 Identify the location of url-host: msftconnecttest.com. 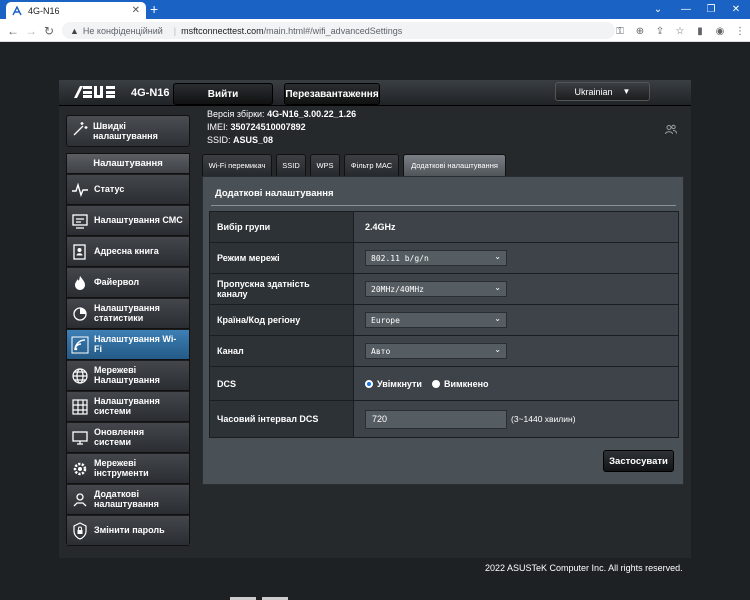
(222, 30).